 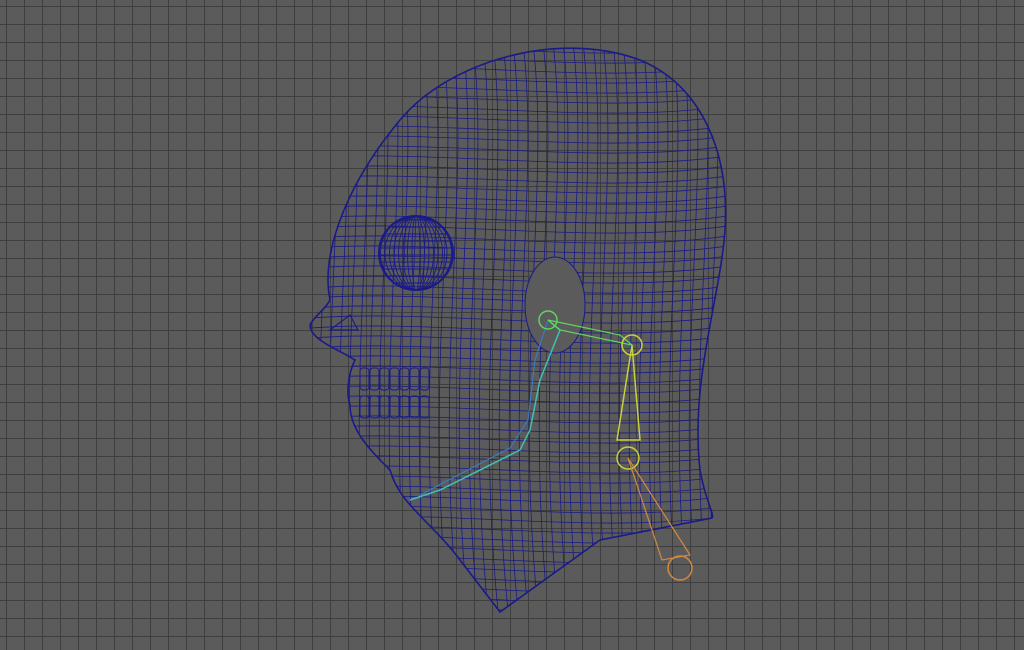 What do you see at coordinates (394, 393) in the screenshot?
I see `teeth` at bounding box center [394, 393].